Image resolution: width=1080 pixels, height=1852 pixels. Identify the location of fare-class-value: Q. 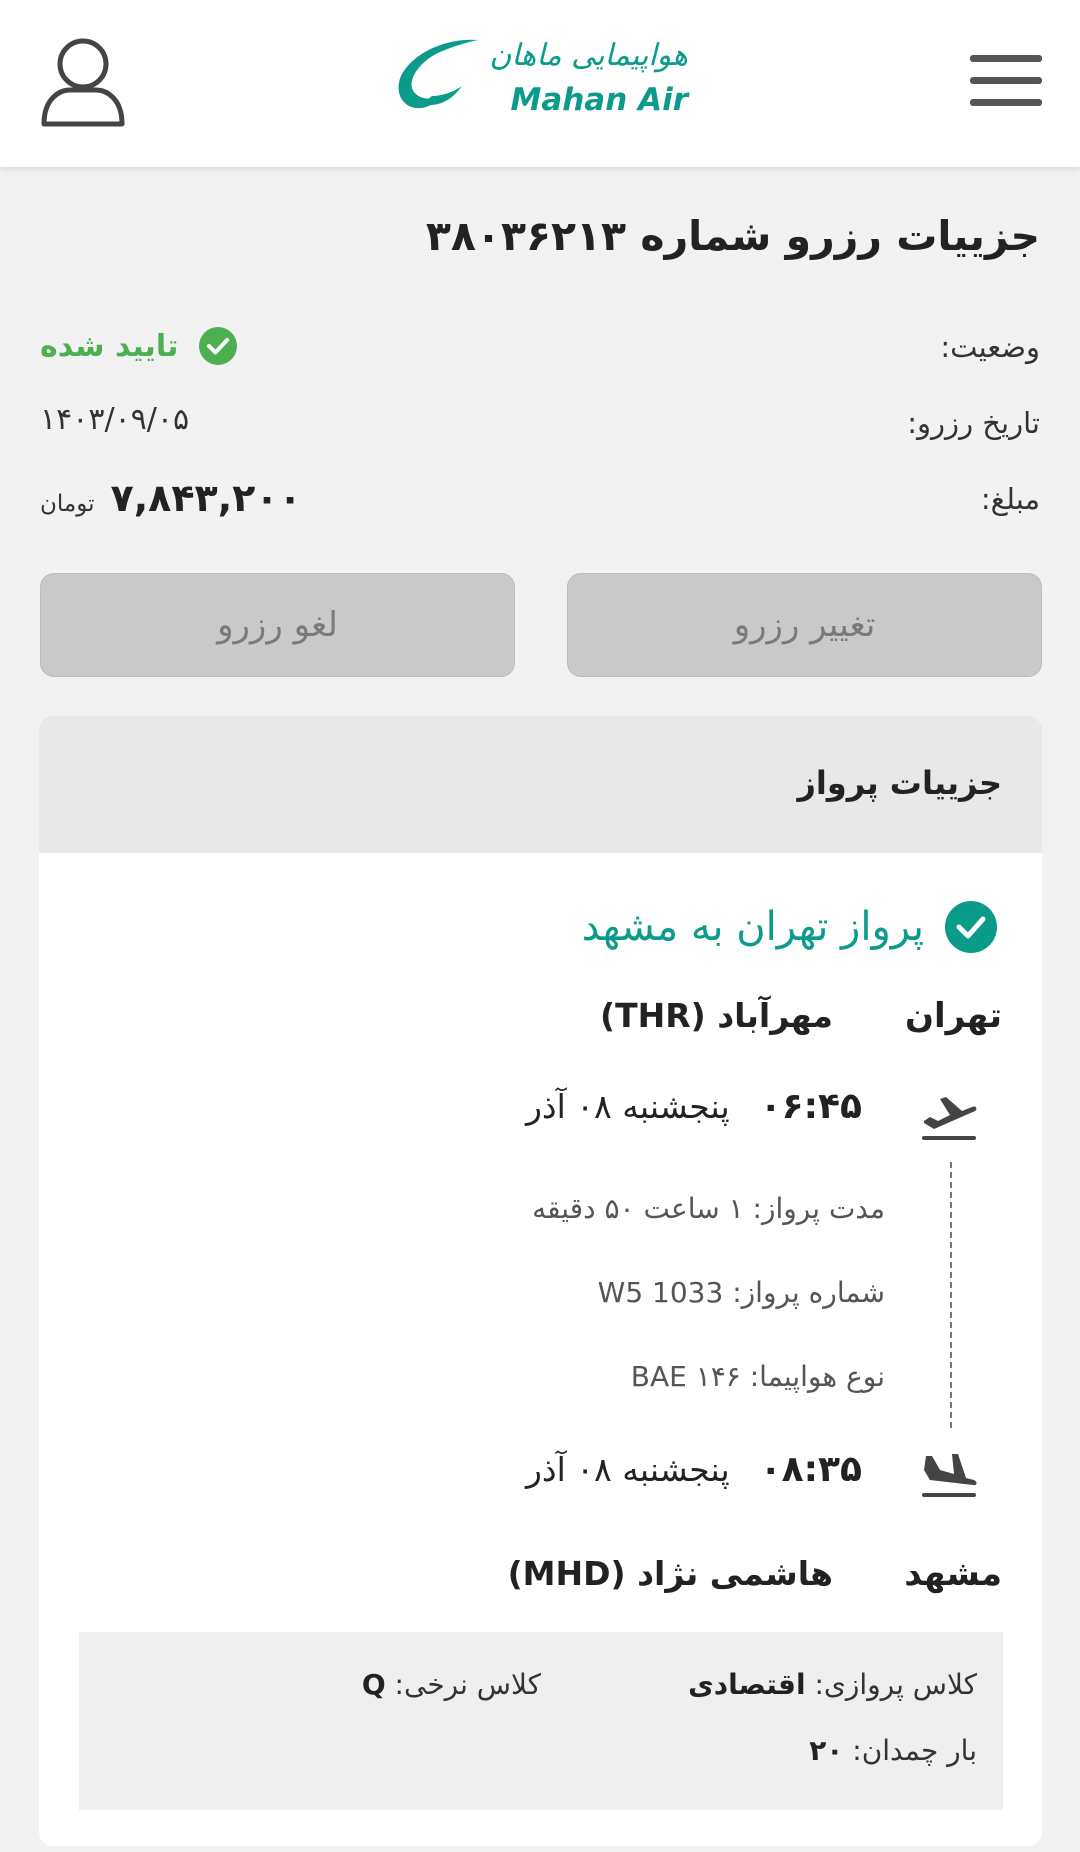
(373, 1684).